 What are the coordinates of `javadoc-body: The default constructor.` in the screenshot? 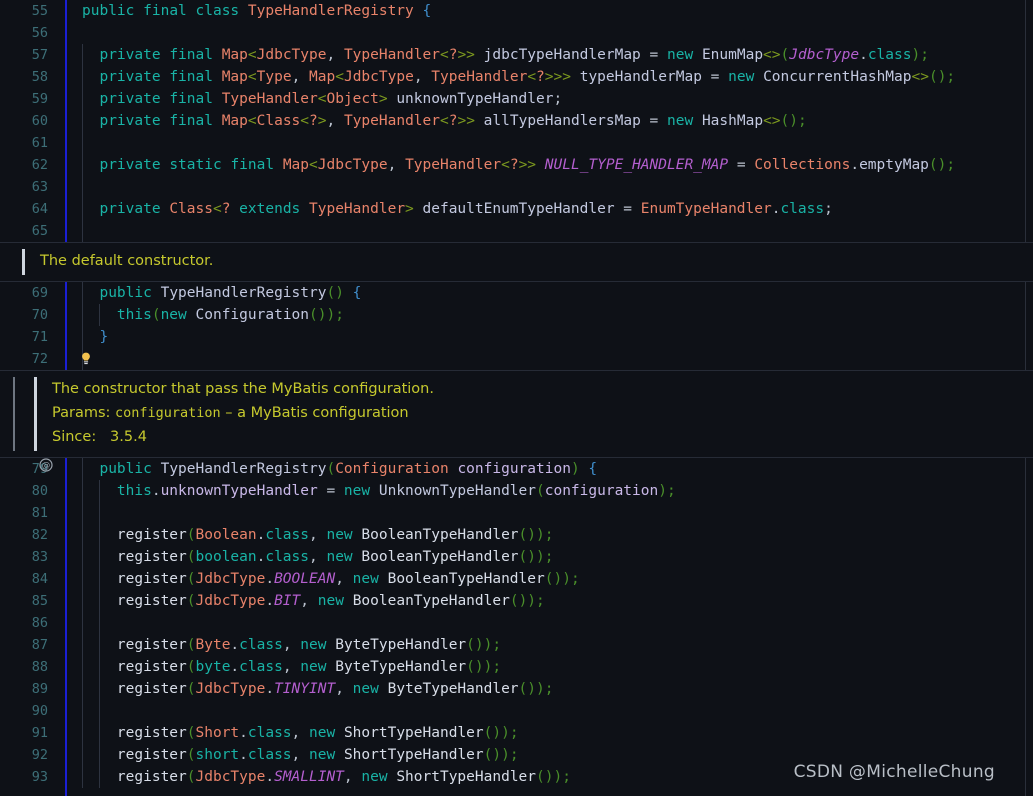 It's located at (516, 262).